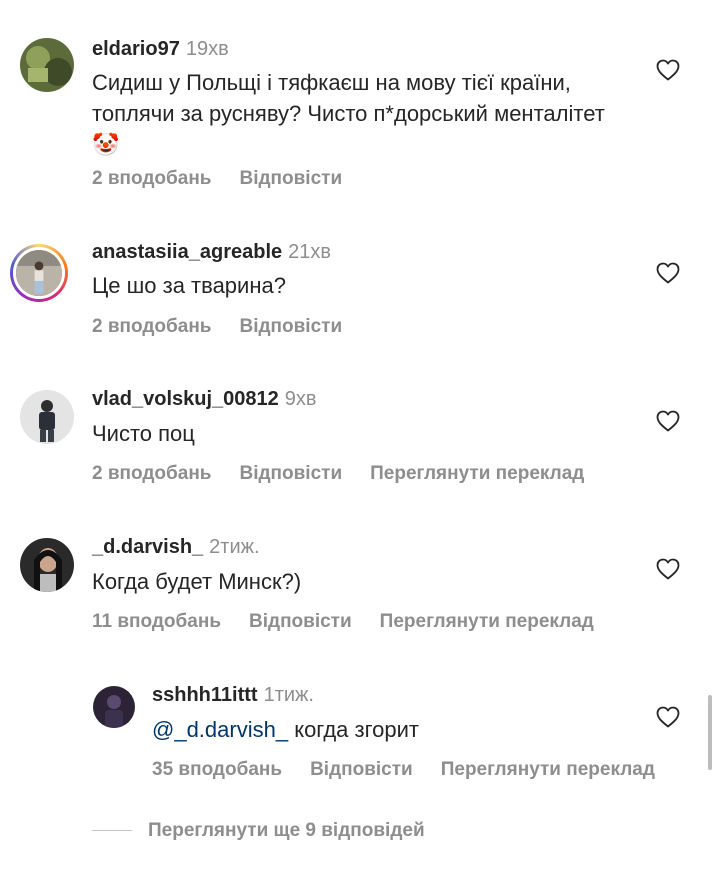 The image size is (720, 883). Describe the element at coordinates (189, 285) in the screenshot. I see `comment-text: Це шо за тварина?` at that location.